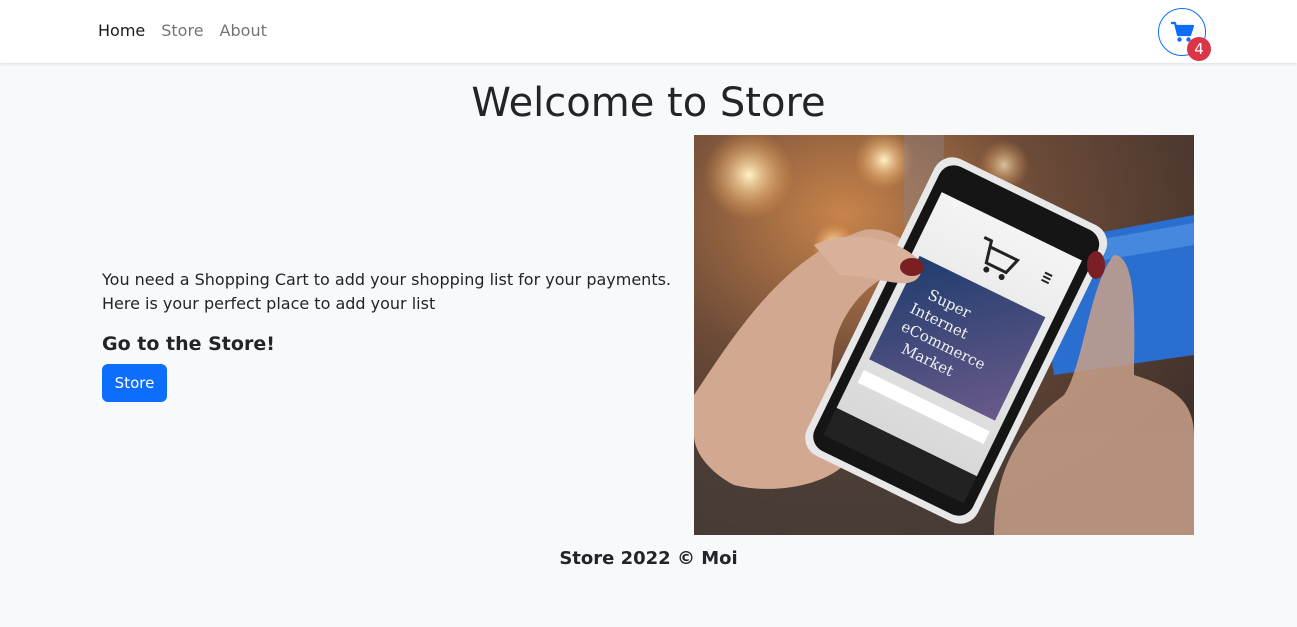  What do you see at coordinates (121, 31) in the screenshot?
I see `nav-link-home: Home` at bounding box center [121, 31].